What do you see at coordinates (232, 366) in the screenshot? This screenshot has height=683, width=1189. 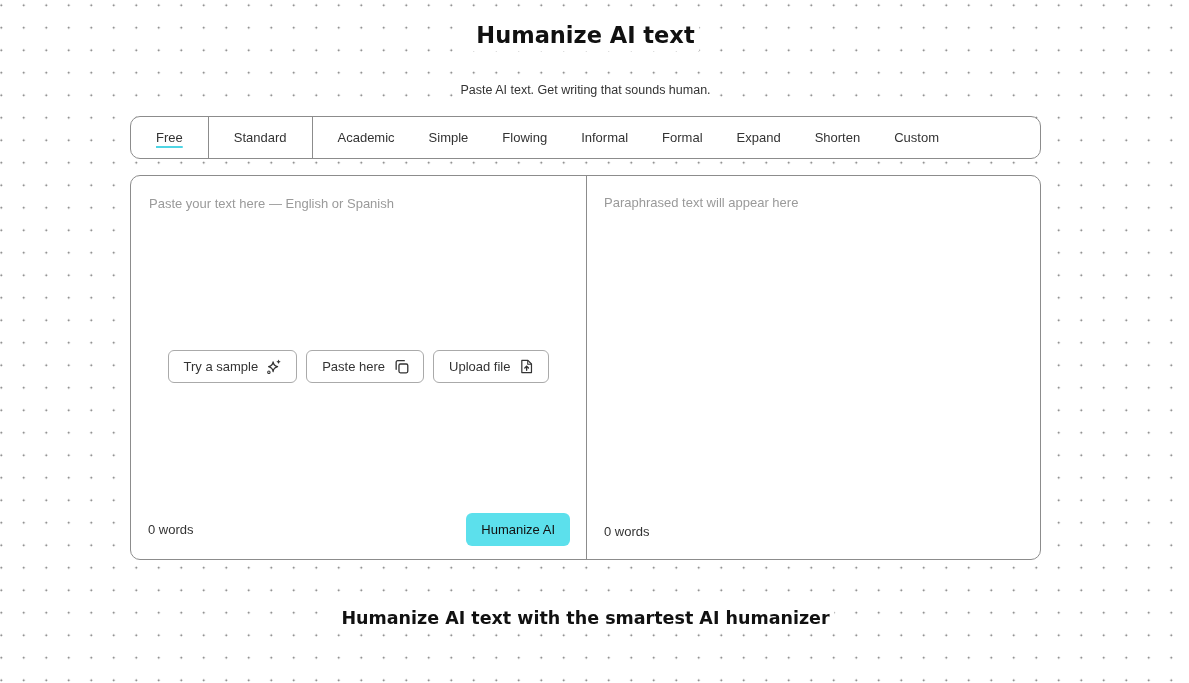 I see `try-sample-button: Try a sample` at bounding box center [232, 366].